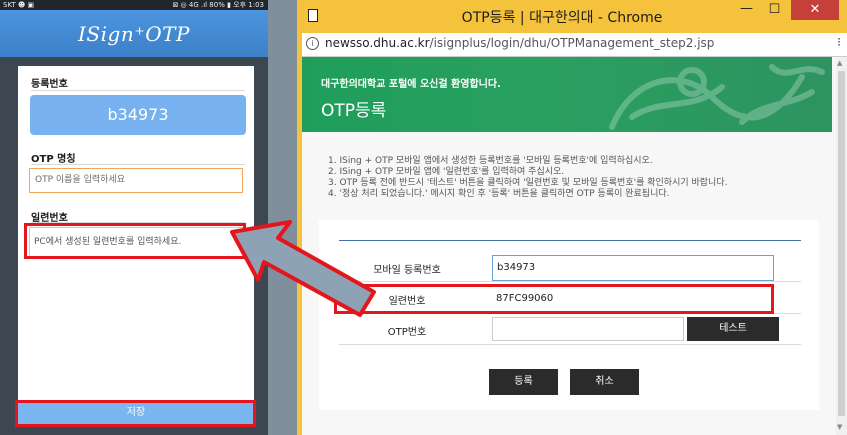 This screenshot has width=847, height=435. What do you see at coordinates (567, 94) in the screenshot?
I see `portal-banner: 대구한의대학교 포털에 오신걸 환영합니다. OTP등록` at bounding box center [567, 94].